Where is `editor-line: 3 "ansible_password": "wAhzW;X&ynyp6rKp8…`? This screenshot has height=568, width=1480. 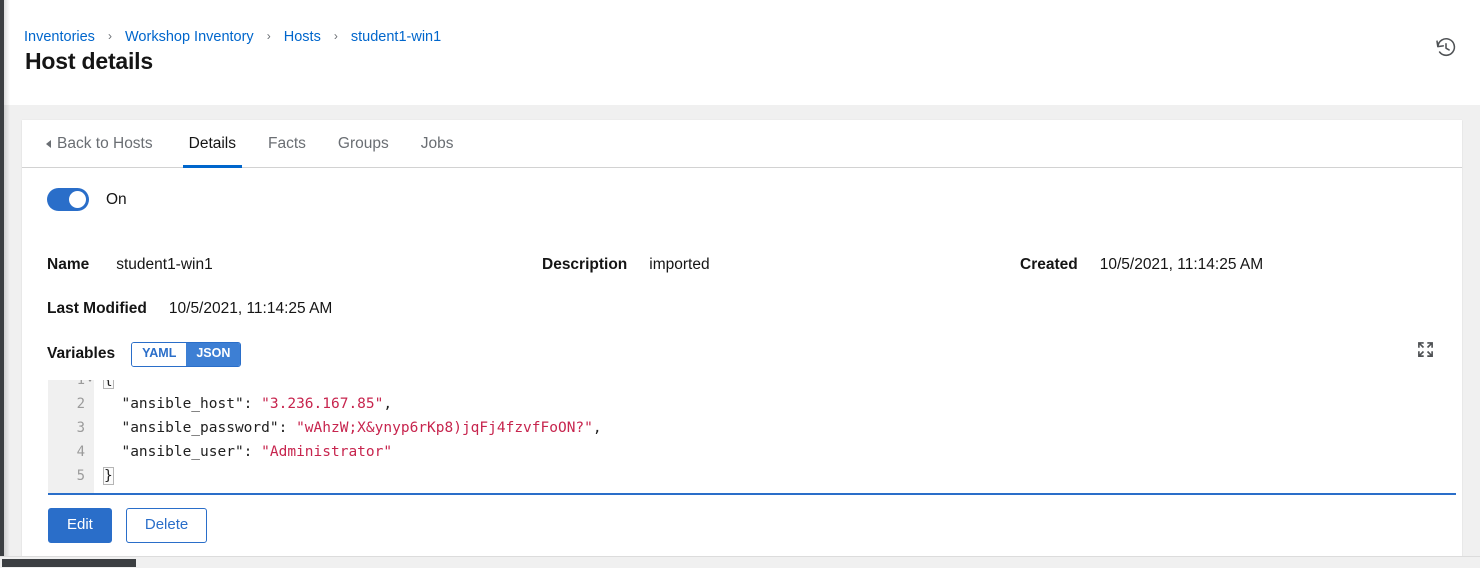 editor-line: 3 "ansible_password": "wAhzW;X&ynyp6rKp8… is located at coordinates (752, 428).